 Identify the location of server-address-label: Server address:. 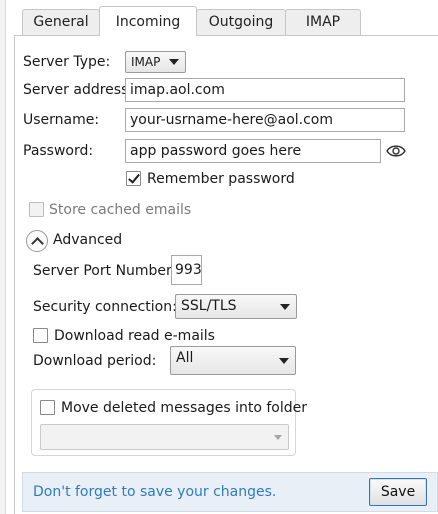
(78, 90).